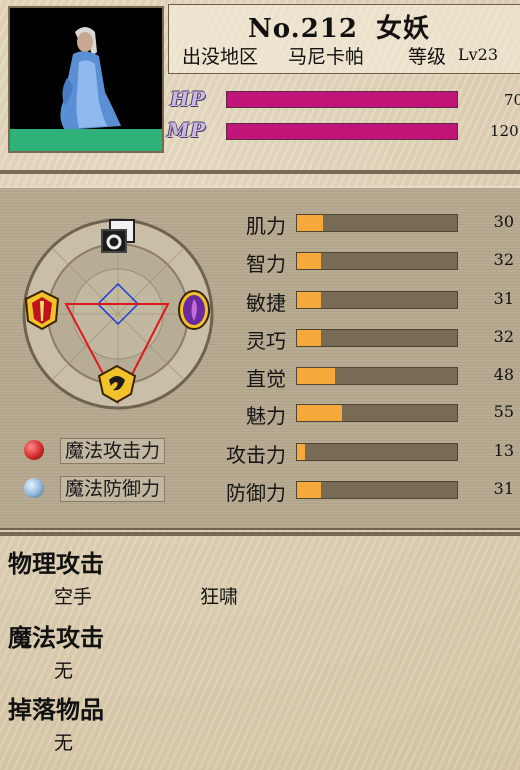  What do you see at coordinates (266, 226) in the screenshot?
I see `stat-label: 肌力` at bounding box center [266, 226].